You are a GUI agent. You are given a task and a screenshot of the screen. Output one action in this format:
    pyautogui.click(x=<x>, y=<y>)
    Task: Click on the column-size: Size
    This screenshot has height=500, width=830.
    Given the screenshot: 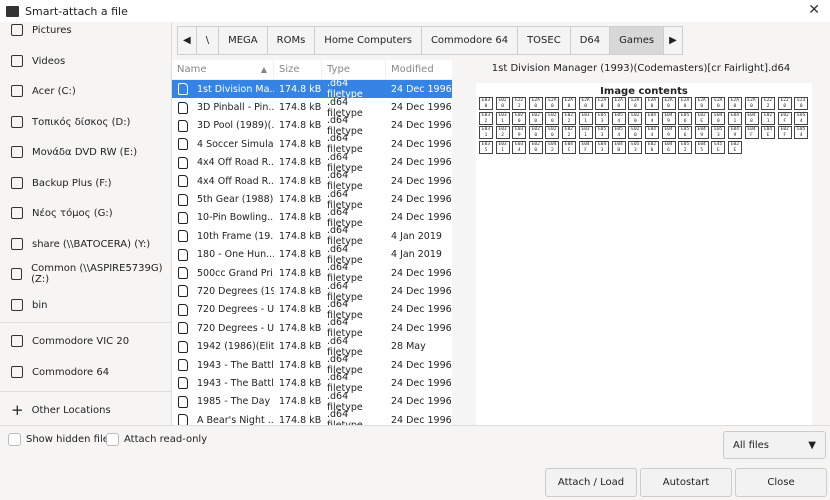 What is the action you would take?
    pyautogui.click(x=298, y=69)
    